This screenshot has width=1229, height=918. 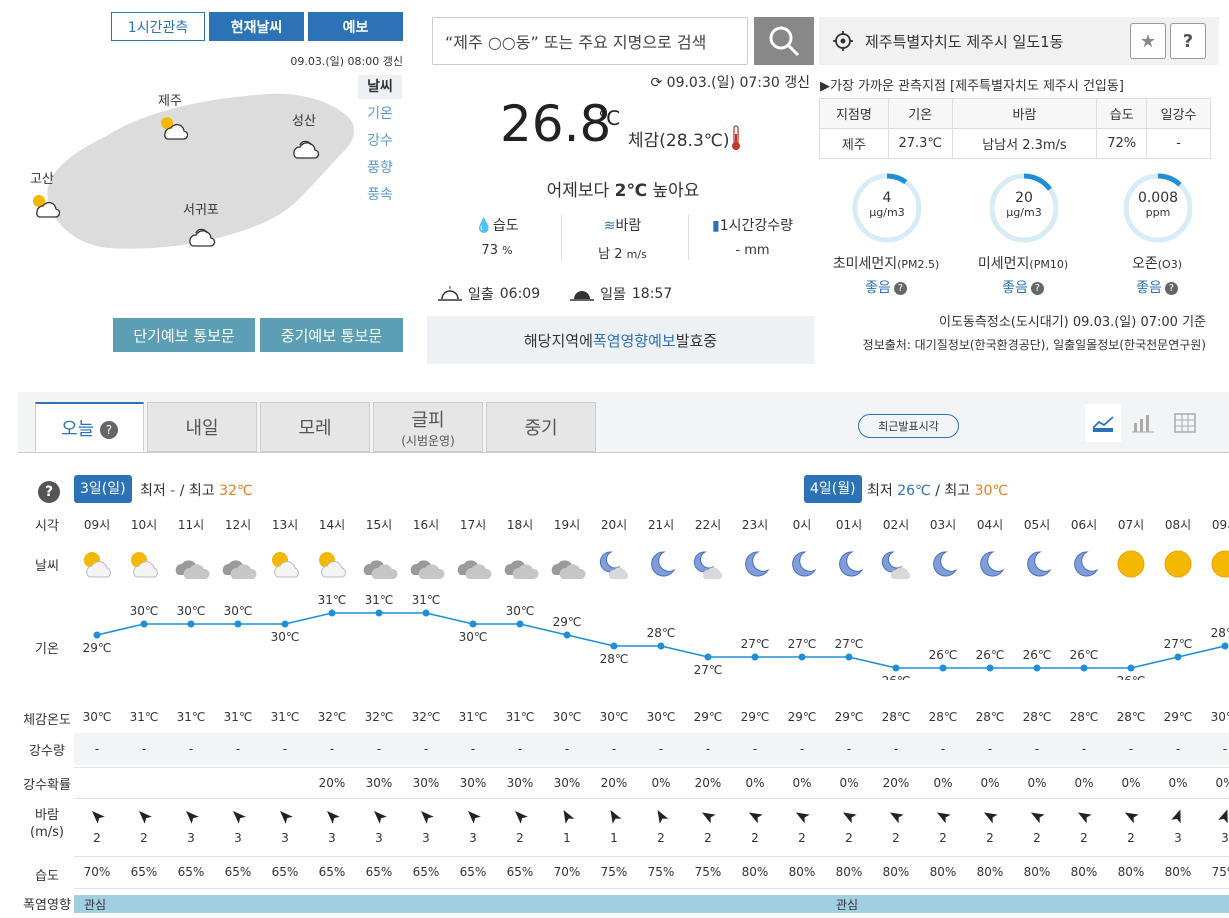 I want to click on help-button: ?, so click(x=1188, y=41).